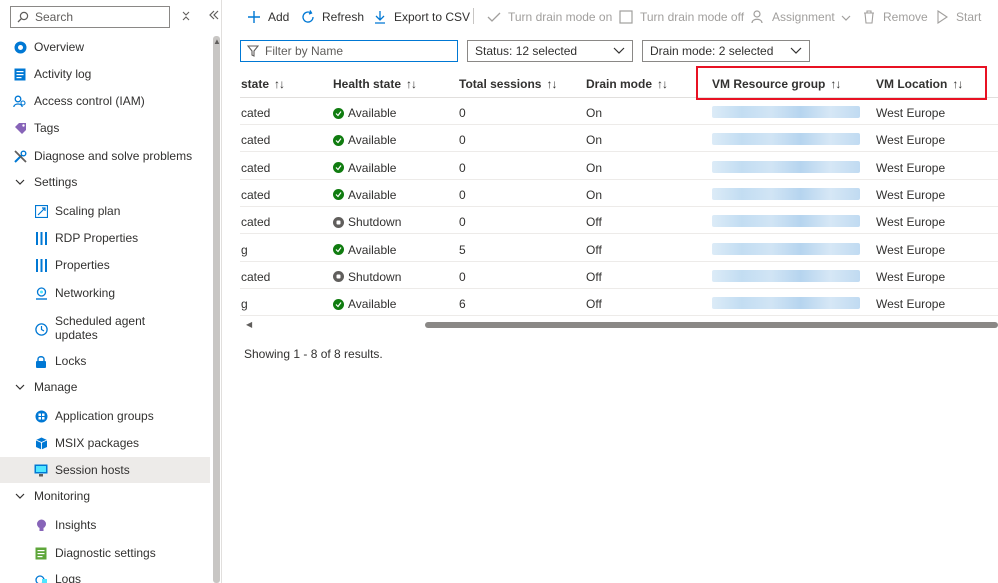 The height and width of the screenshot is (583, 998). I want to click on filter-by-name-placeholder: Filter by Name, so click(304, 51).